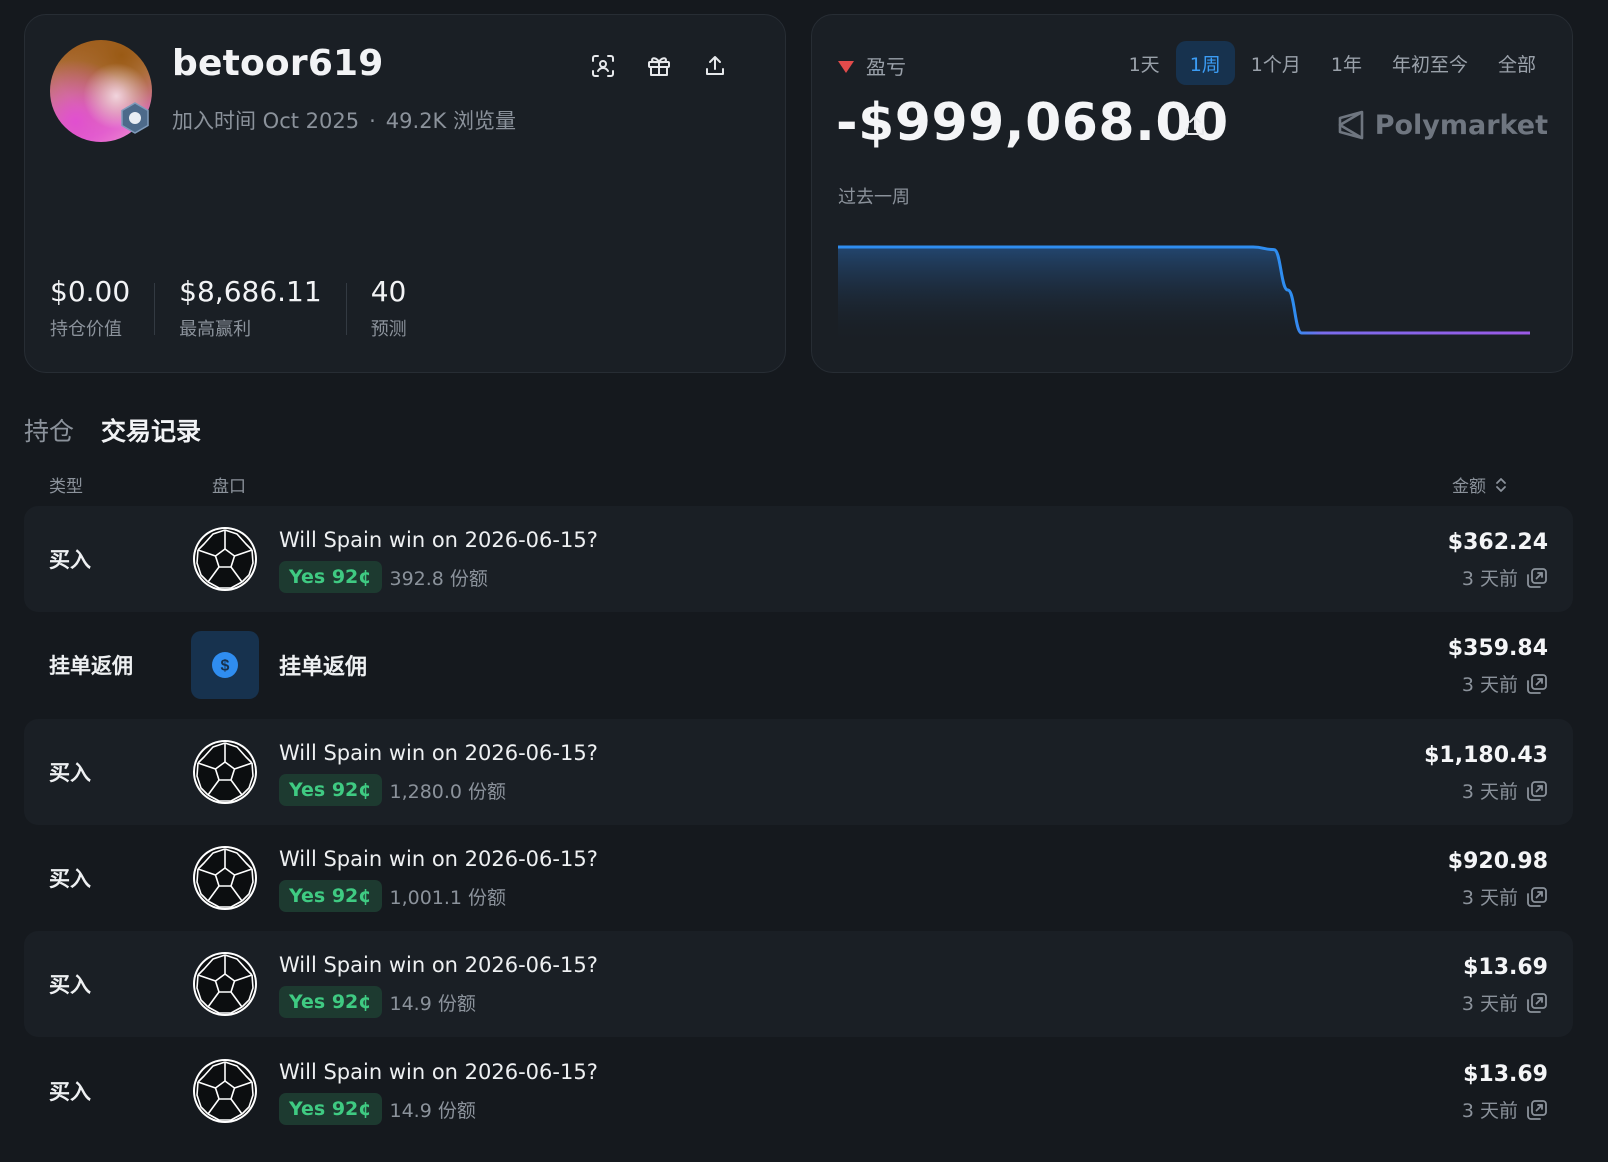 The width and height of the screenshot is (1608, 1162). Describe the element at coordinates (432, 1110) in the screenshot. I see `shares: 14.9 份额` at that location.